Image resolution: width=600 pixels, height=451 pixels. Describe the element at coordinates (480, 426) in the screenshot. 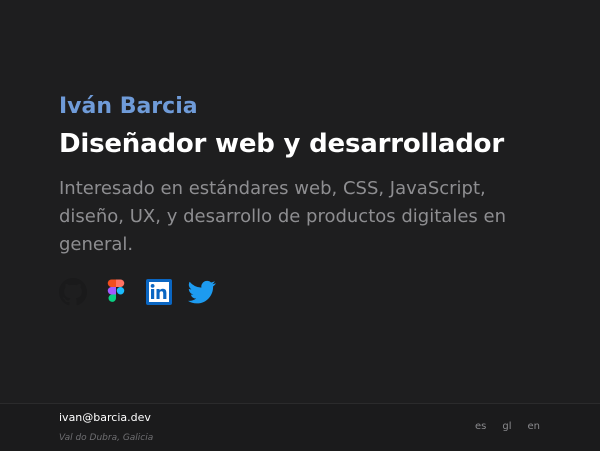

I see `lang-es-link: es` at that location.